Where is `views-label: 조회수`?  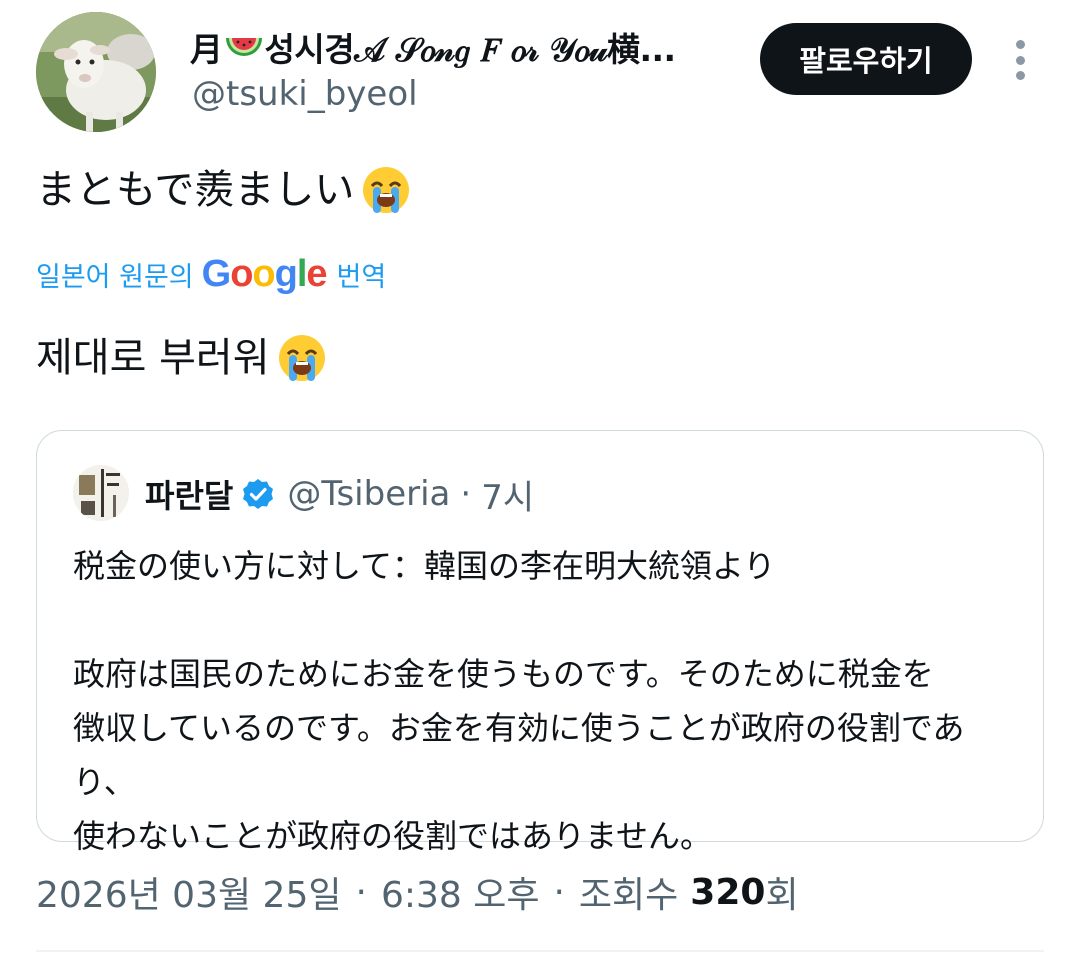
views-label: 조회수 is located at coordinates (628, 895).